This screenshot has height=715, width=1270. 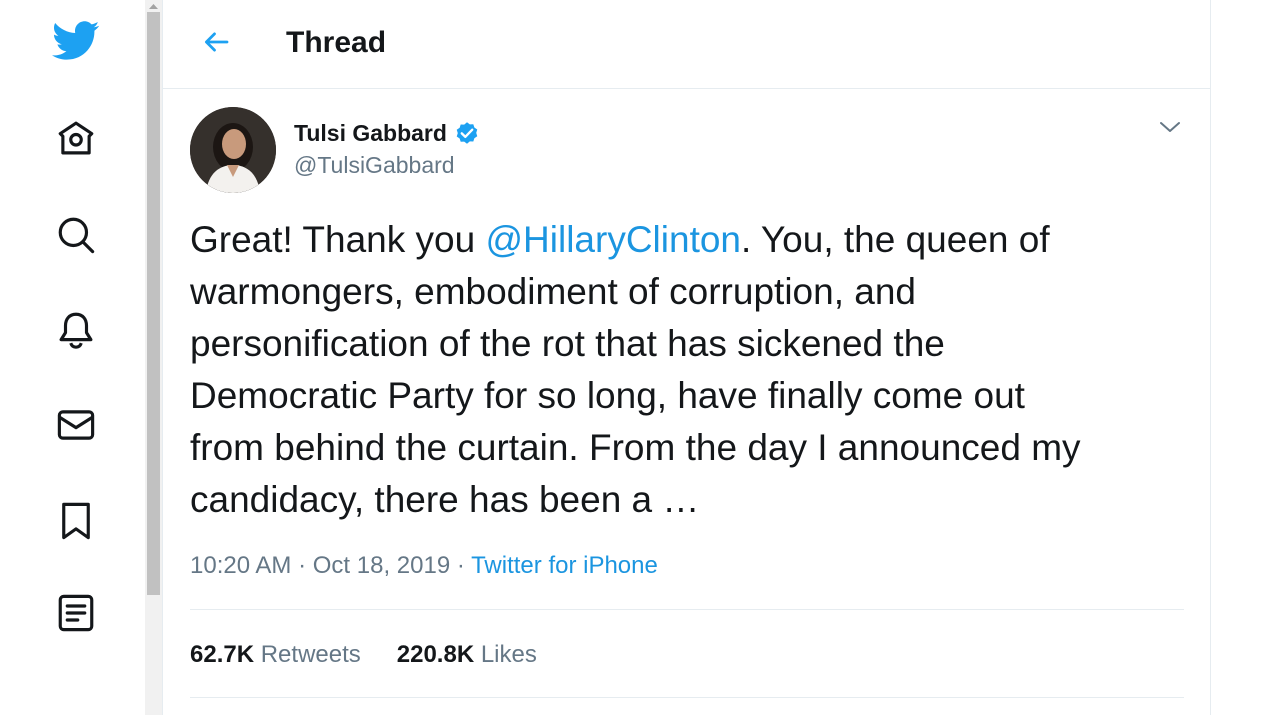 What do you see at coordinates (613, 239) in the screenshot?
I see `mention-link: @HillaryClinton` at bounding box center [613, 239].